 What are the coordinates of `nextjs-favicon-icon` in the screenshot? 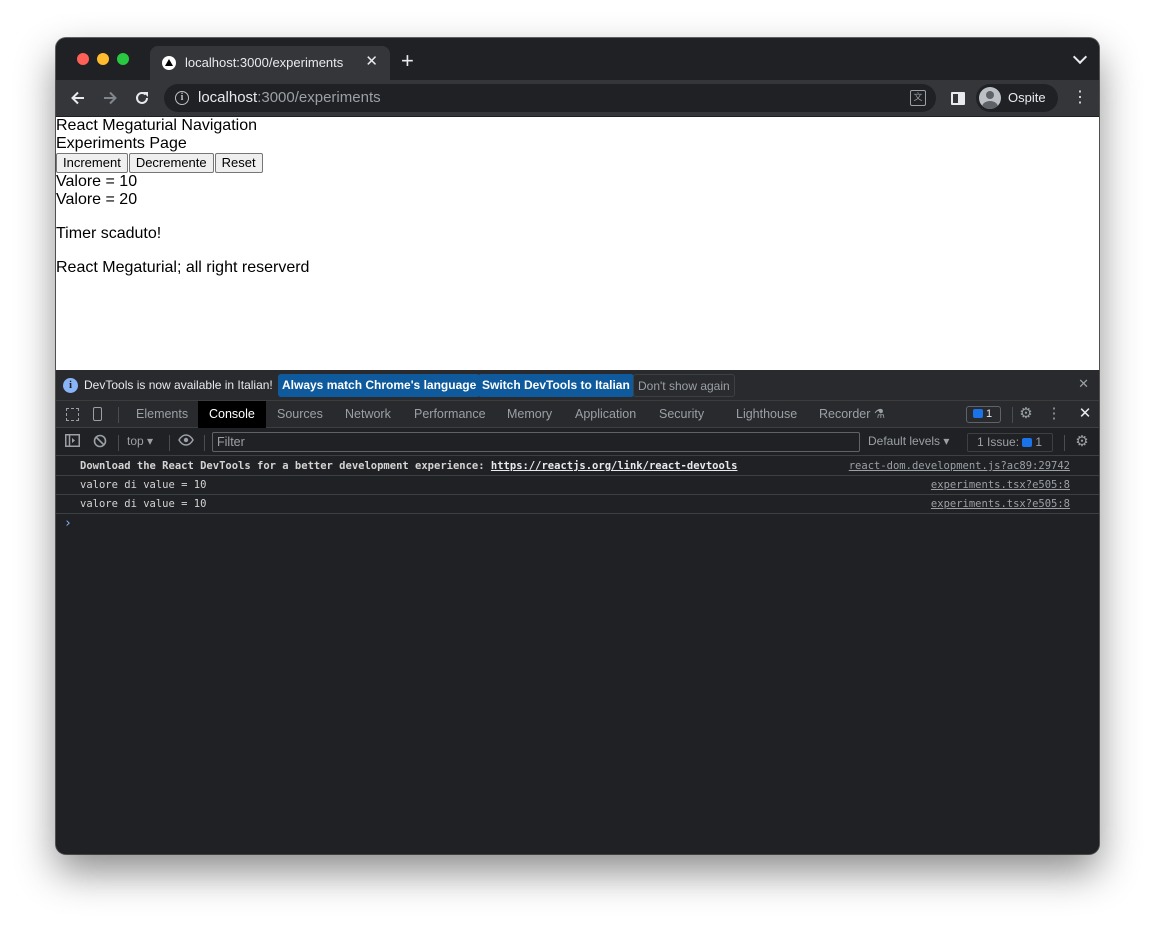 It's located at (169, 63).